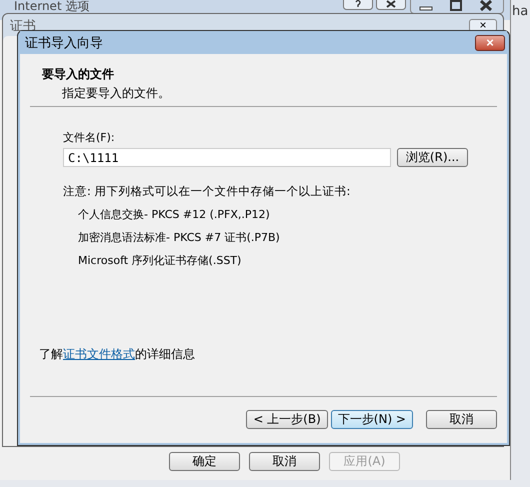 The width and height of the screenshot is (530, 487). Describe the element at coordinates (391, 5) in the screenshot. I see `close-icon` at that location.